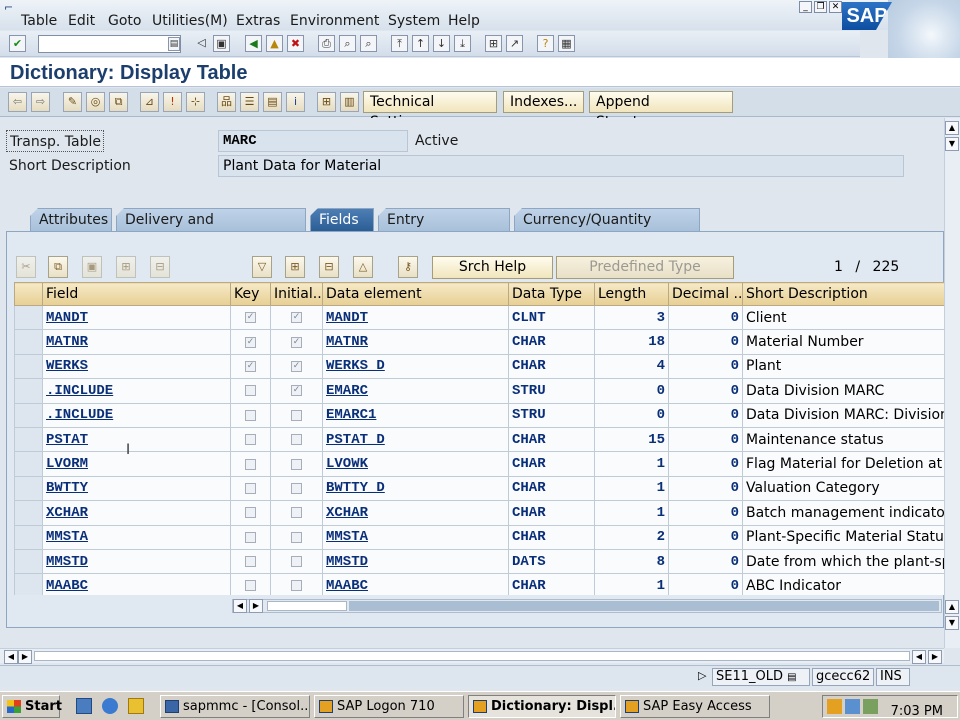 This screenshot has width=960, height=720. I want to click on tray-sap-icon, so click(834, 706).